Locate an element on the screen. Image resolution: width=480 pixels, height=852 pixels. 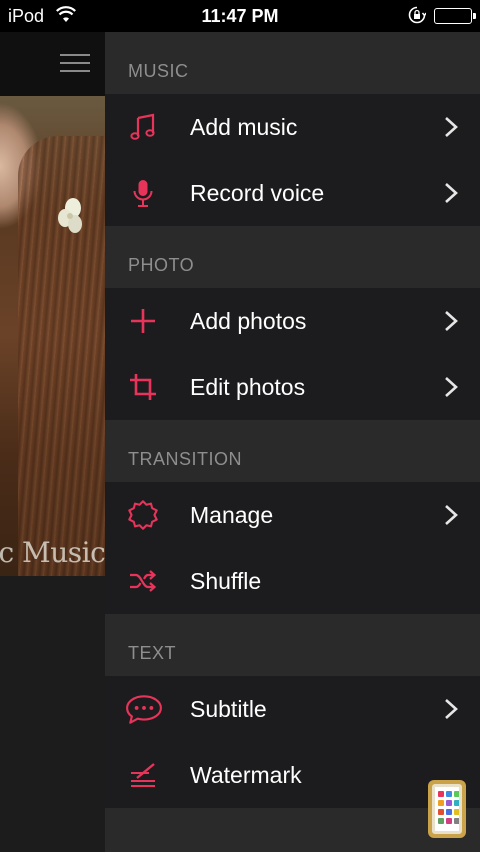
music-note-icon is located at coordinates (142, 126).